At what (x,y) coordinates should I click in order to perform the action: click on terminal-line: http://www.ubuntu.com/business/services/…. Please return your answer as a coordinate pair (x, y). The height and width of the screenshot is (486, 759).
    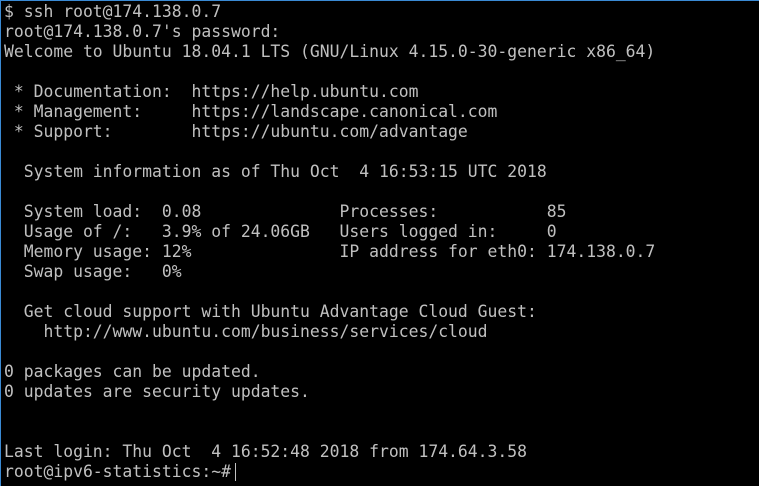
    Looking at the image, I should click on (246, 331).